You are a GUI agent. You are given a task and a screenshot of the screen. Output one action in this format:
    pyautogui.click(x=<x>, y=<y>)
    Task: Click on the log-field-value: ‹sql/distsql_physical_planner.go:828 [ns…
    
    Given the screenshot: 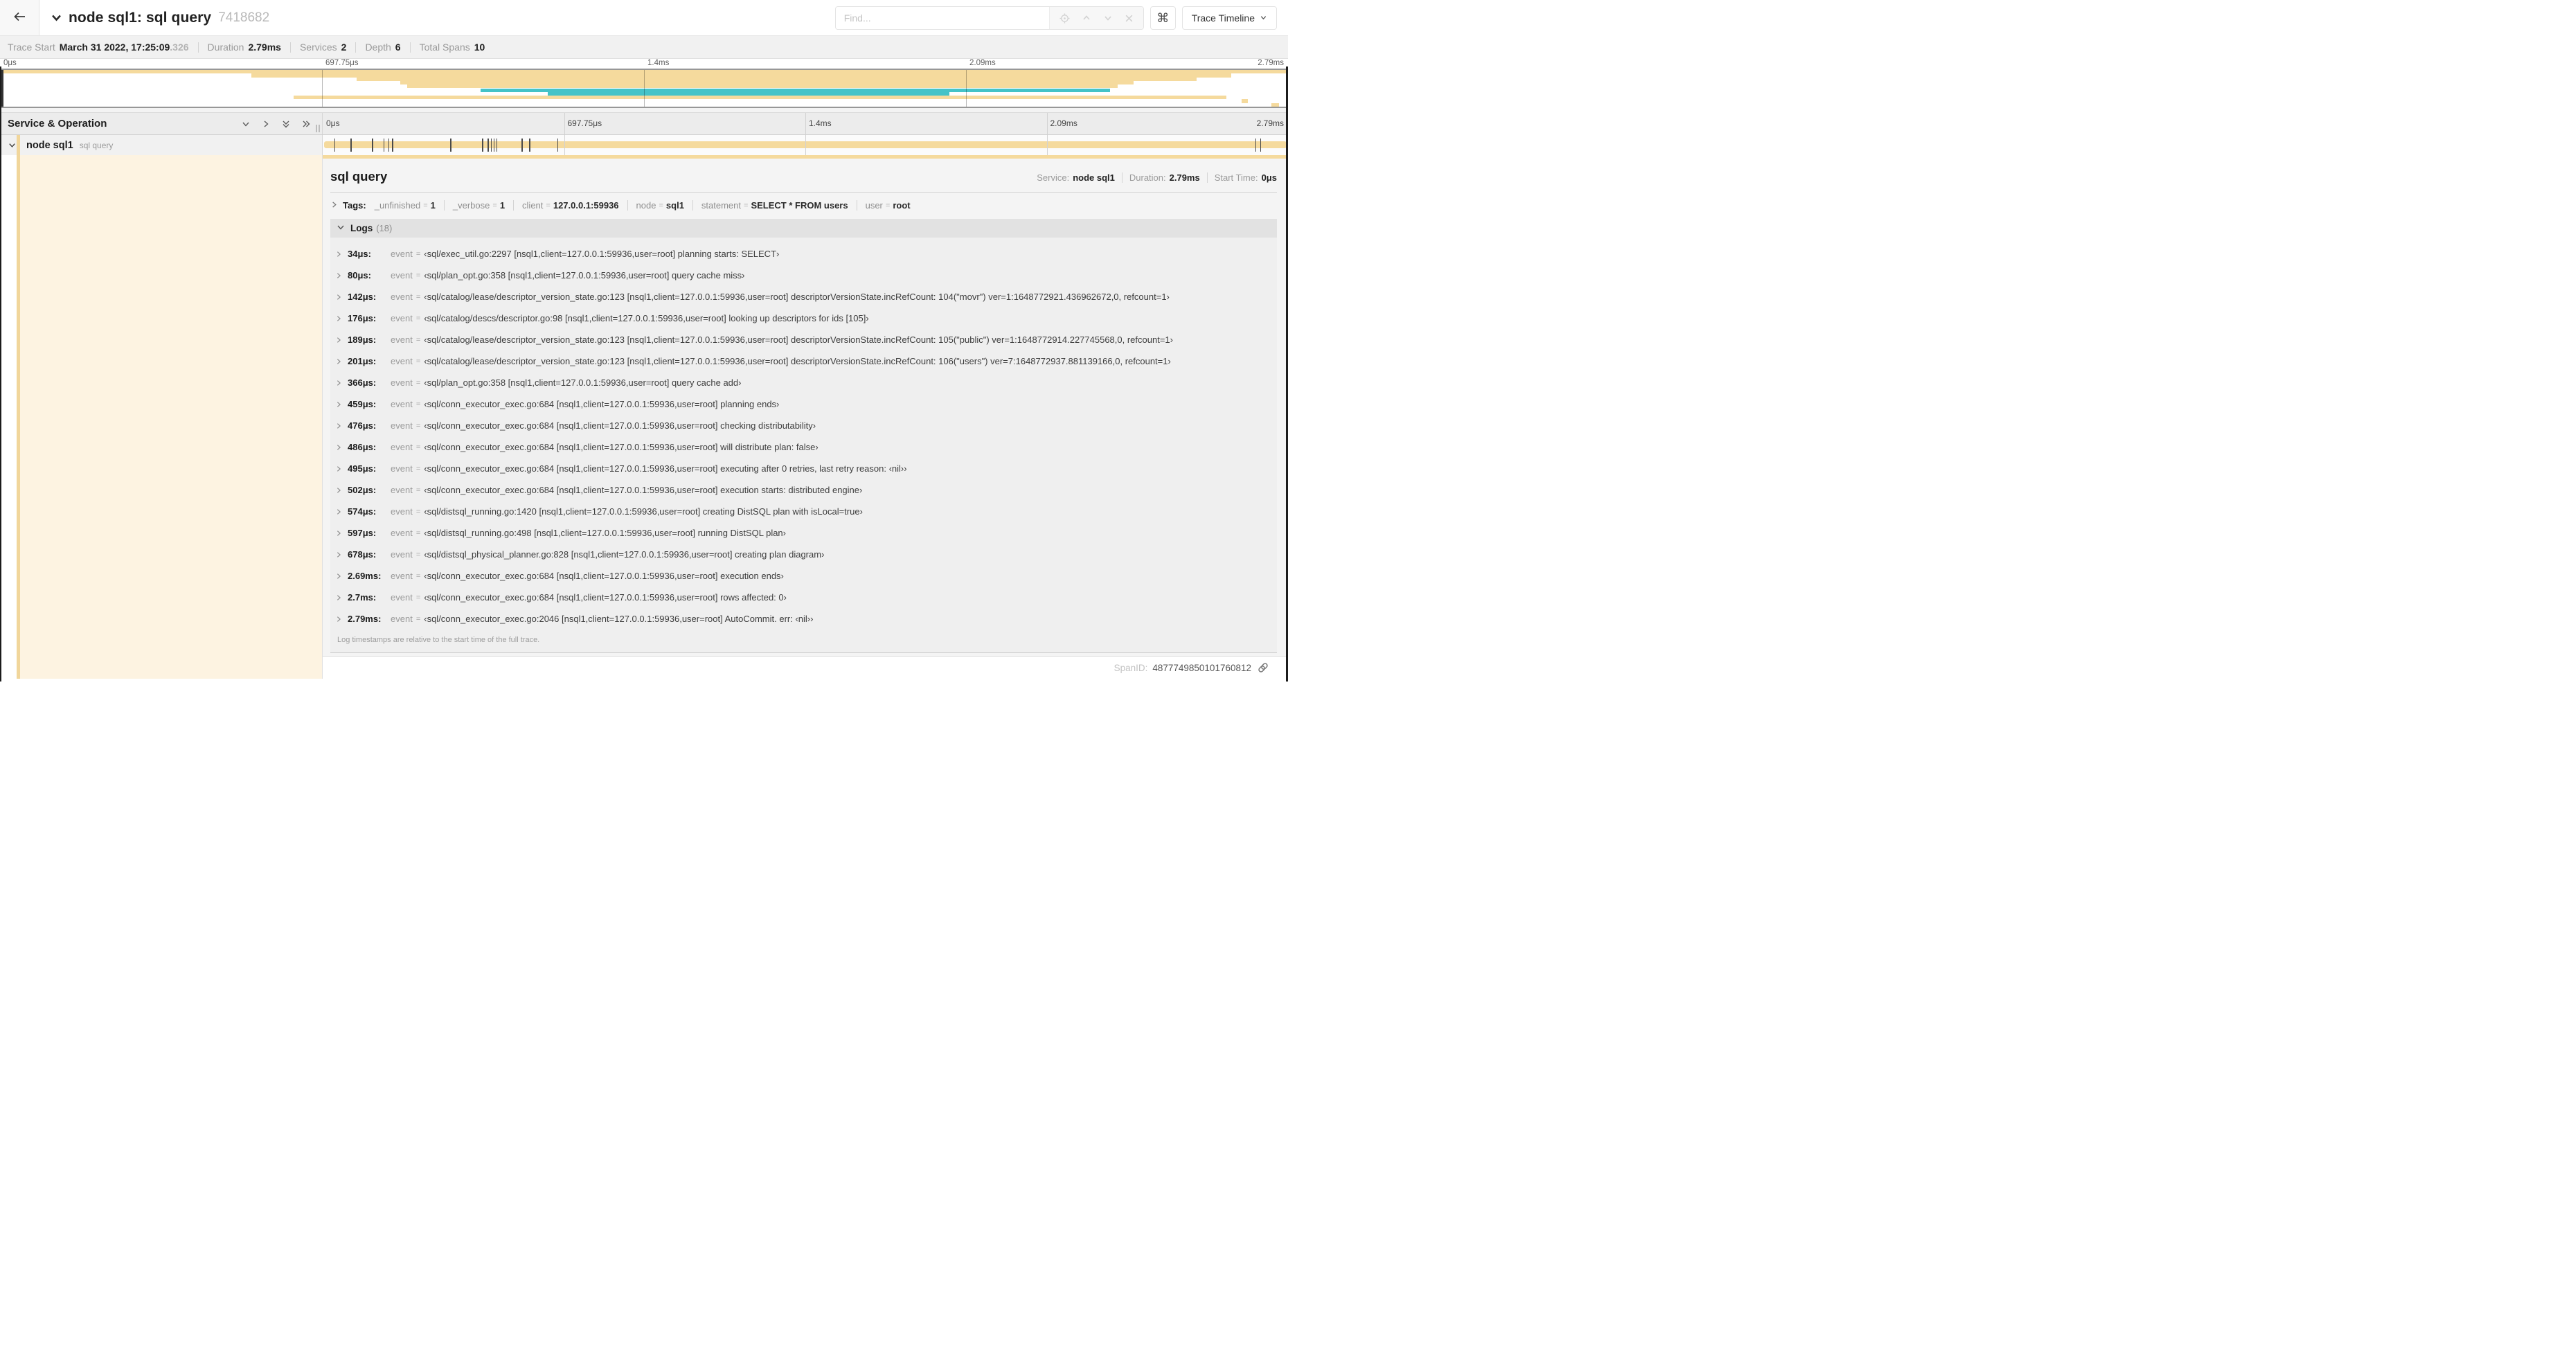 What is the action you would take?
    pyautogui.click(x=624, y=554)
    